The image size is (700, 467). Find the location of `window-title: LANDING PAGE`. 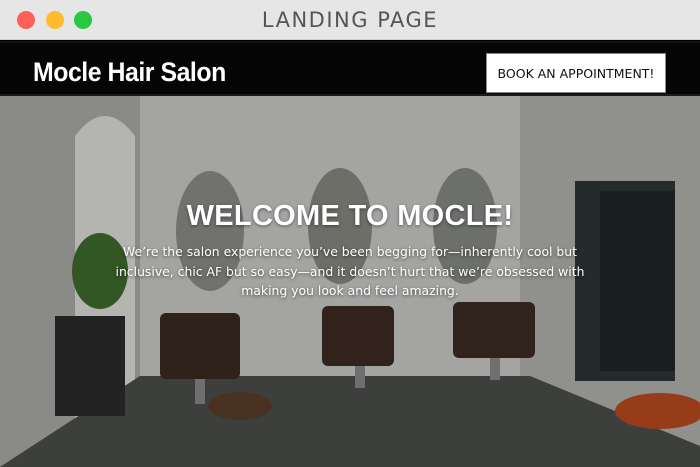

window-title: LANDING PAGE is located at coordinates (350, 20).